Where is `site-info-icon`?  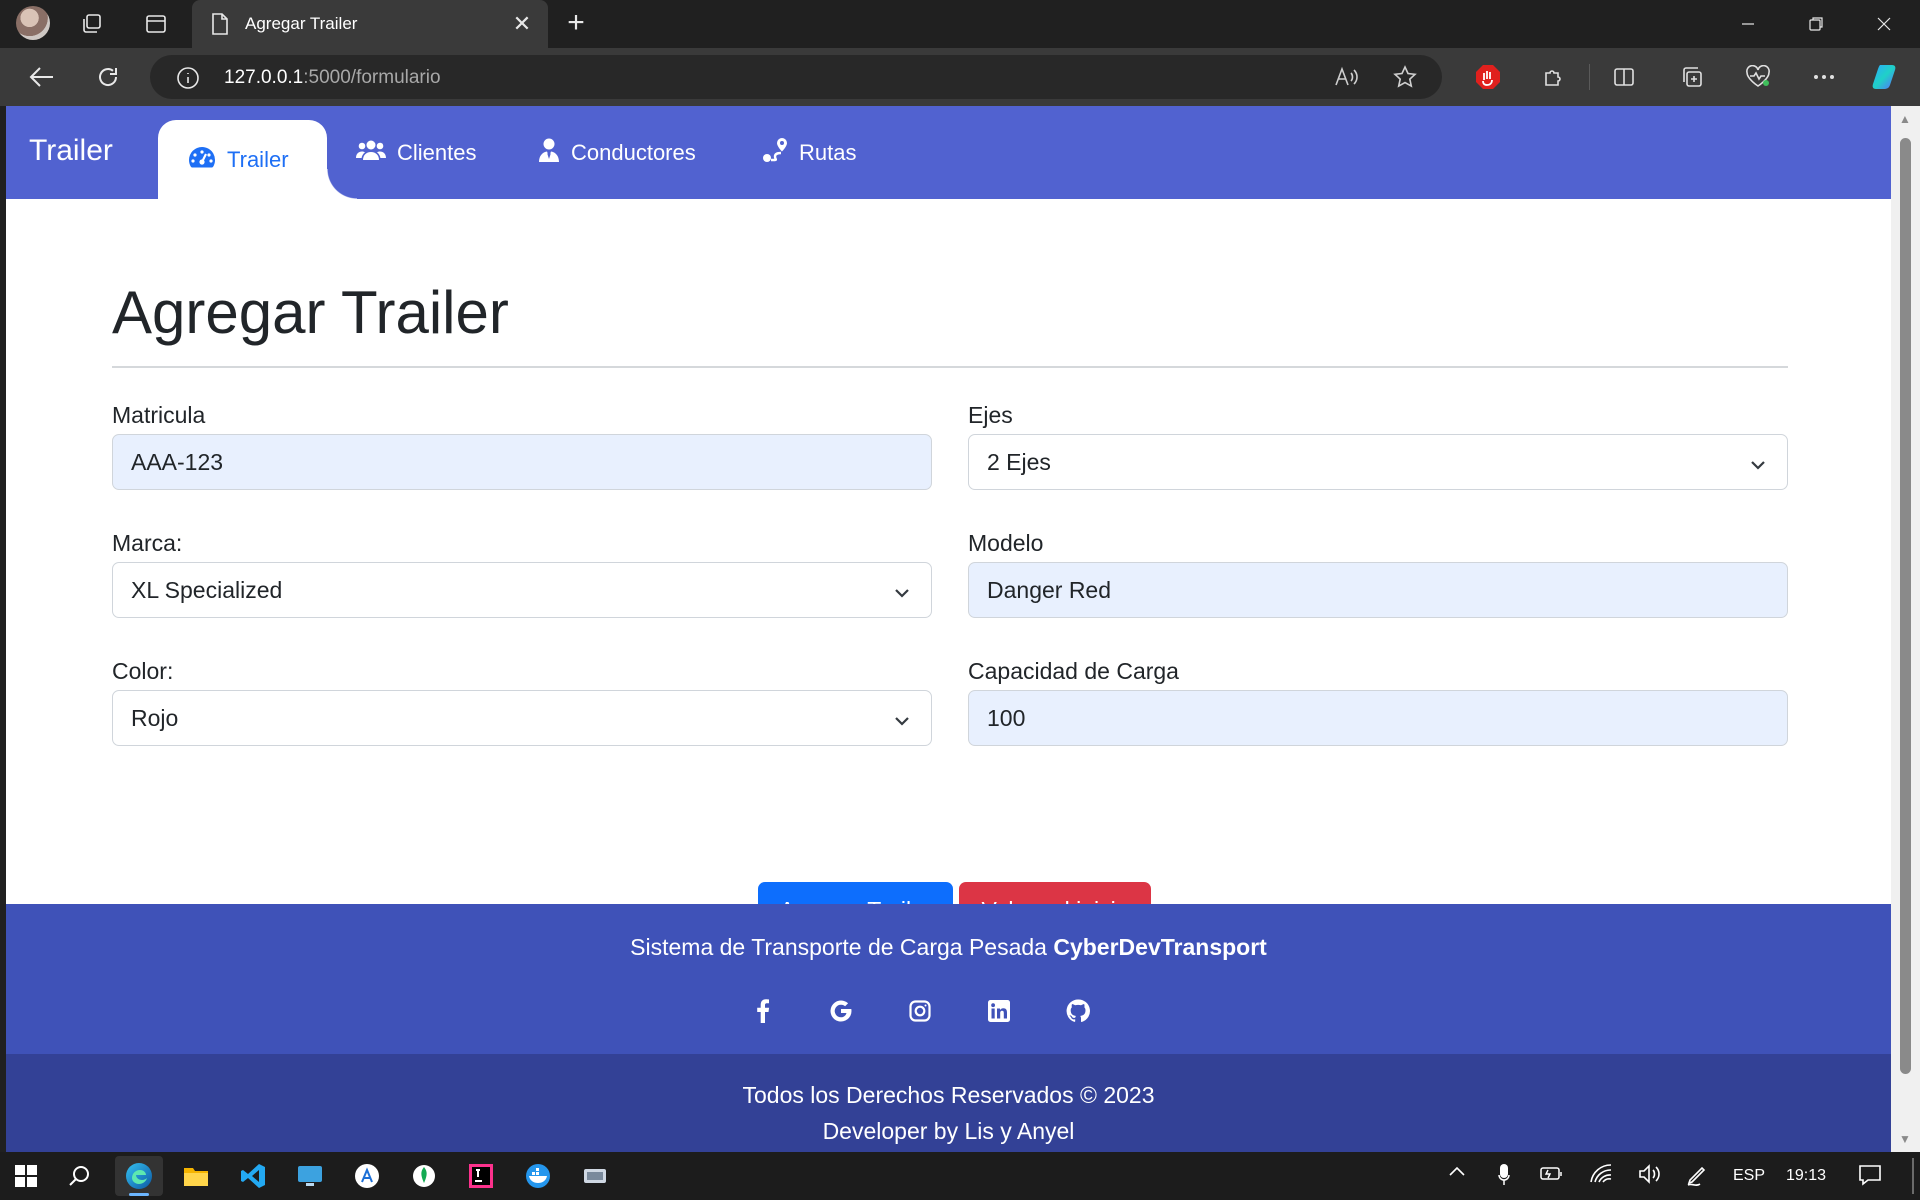 site-info-icon is located at coordinates (188, 80).